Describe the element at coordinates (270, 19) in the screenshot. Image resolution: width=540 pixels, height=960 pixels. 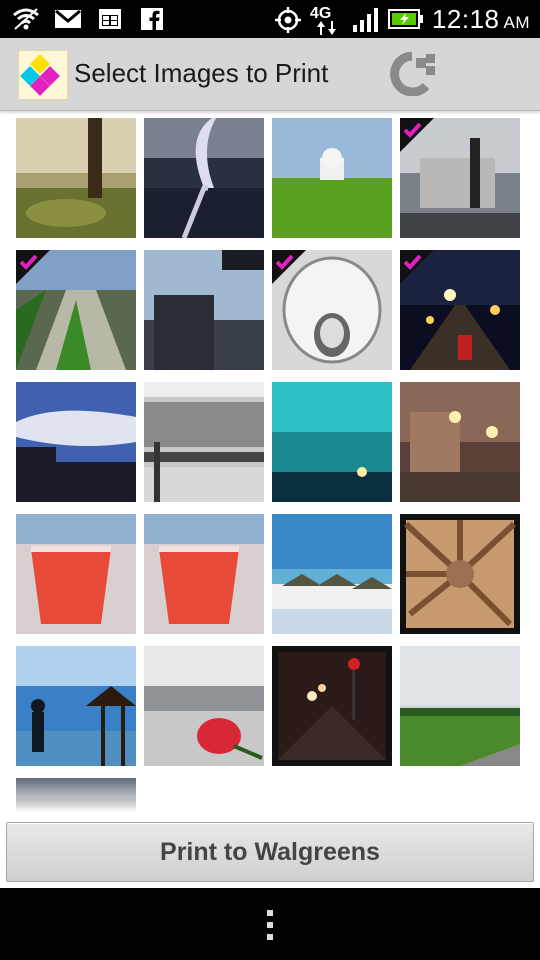
I see `status-bar: 4G 12:18 AM` at that location.